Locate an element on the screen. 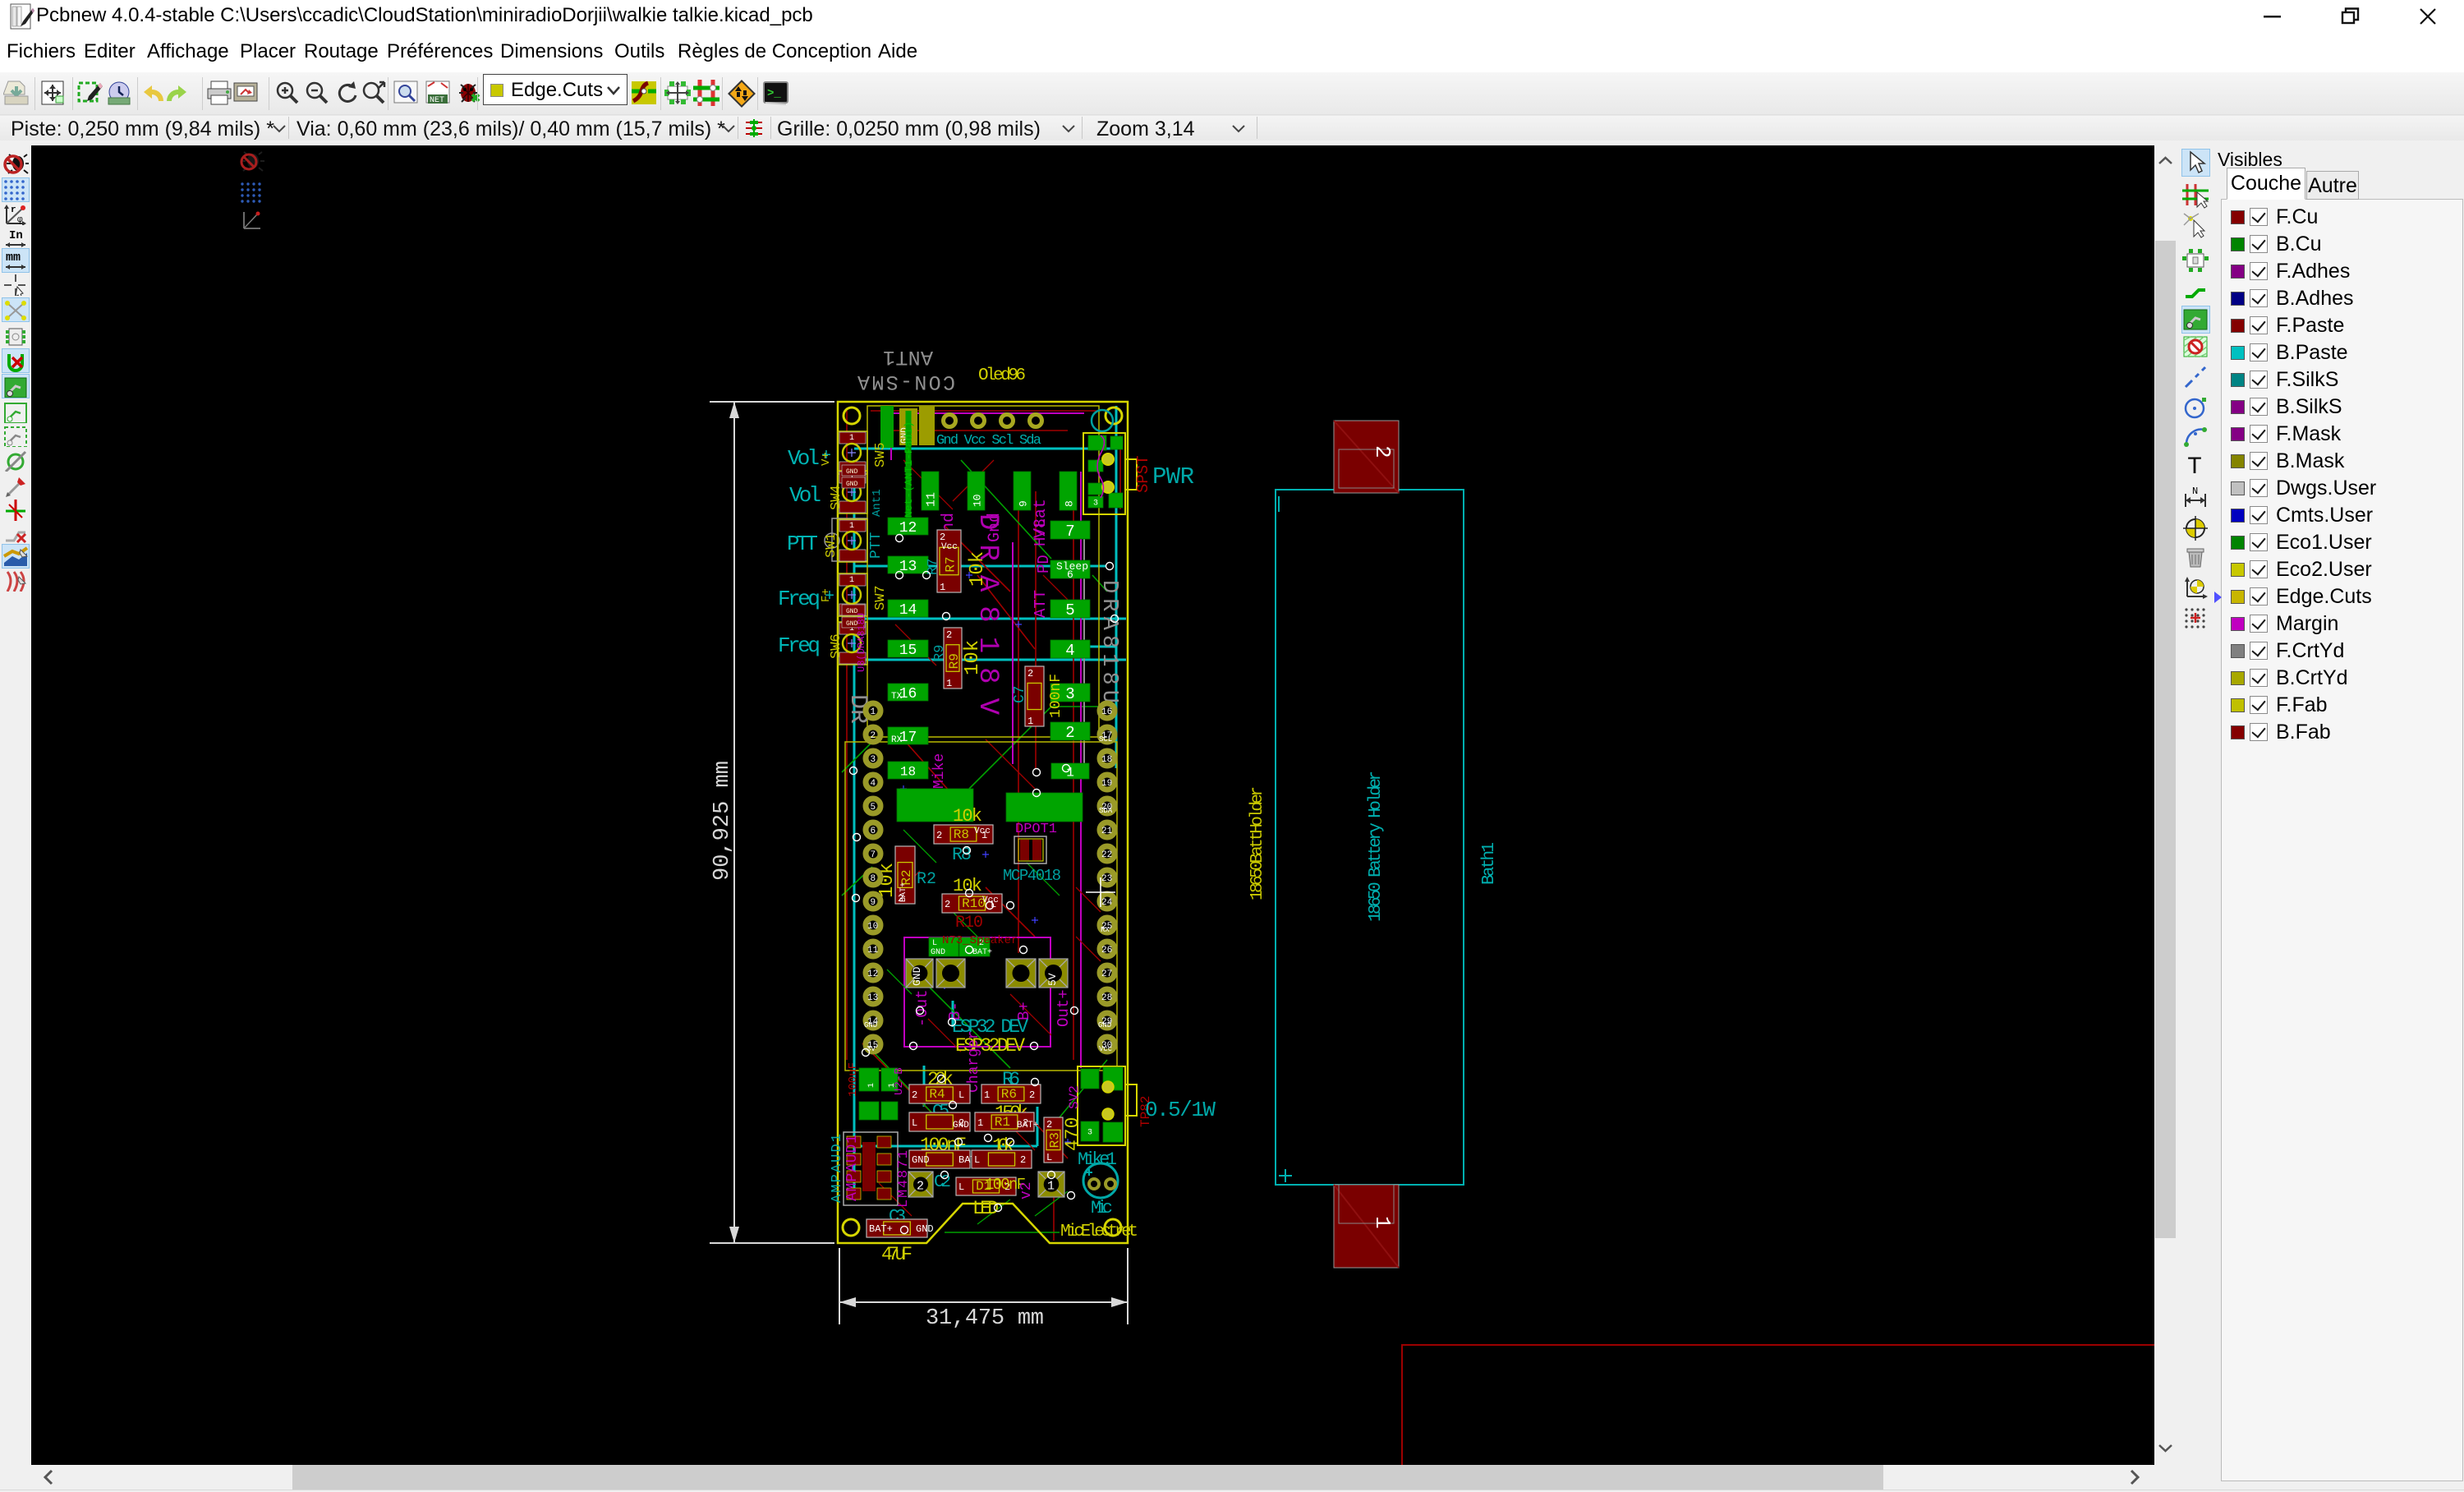 The height and width of the screenshot is (1492, 2464). svg-text: 23 is located at coordinates (1106, 879).